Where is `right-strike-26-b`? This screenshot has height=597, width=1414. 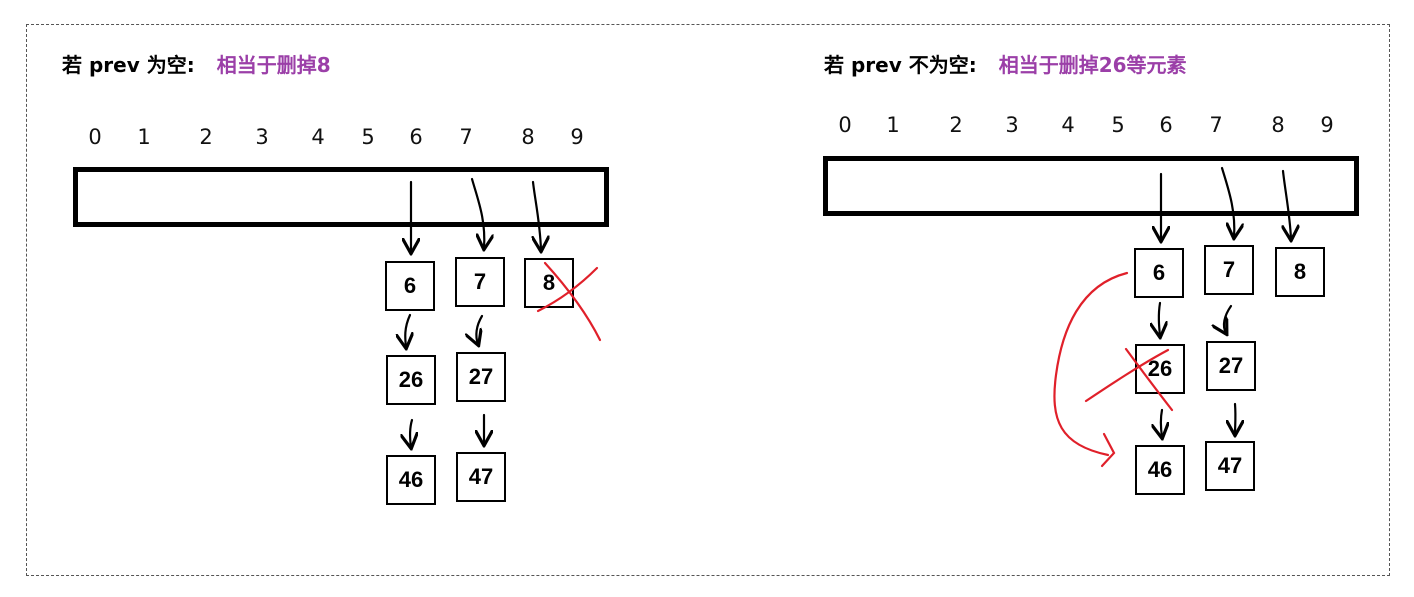
right-strike-26-b is located at coordinates (1149, 379).